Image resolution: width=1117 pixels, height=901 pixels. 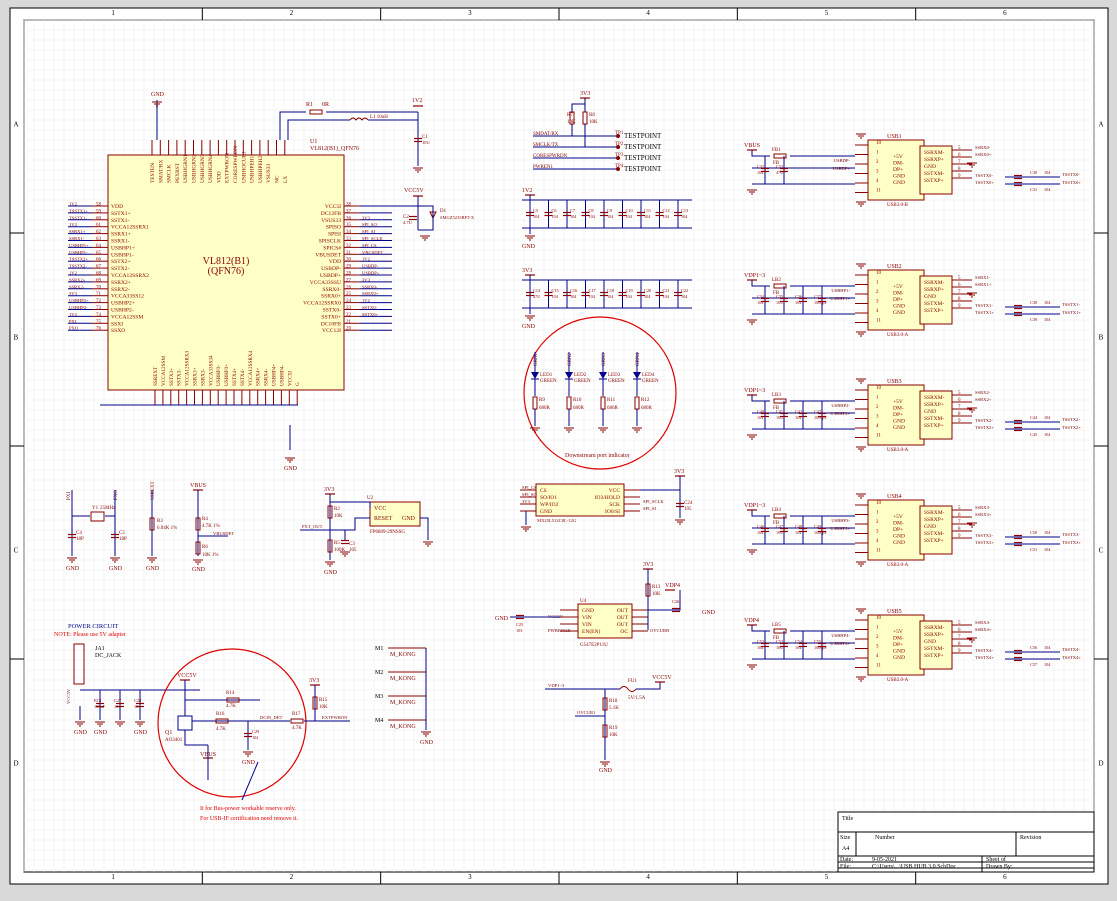 I want to click on designator: C7, so click(x=573, y=210).